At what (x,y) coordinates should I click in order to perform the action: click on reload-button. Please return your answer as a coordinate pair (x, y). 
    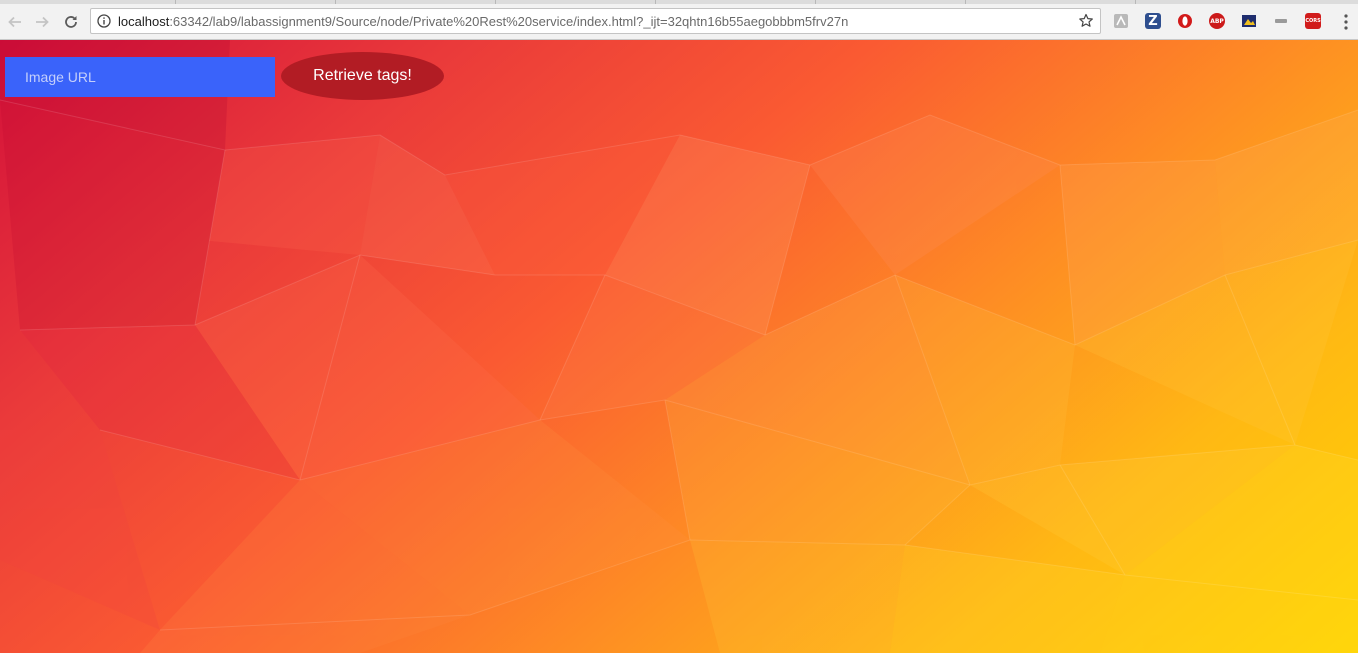
    Looking at the image, I should click on (71, 21).